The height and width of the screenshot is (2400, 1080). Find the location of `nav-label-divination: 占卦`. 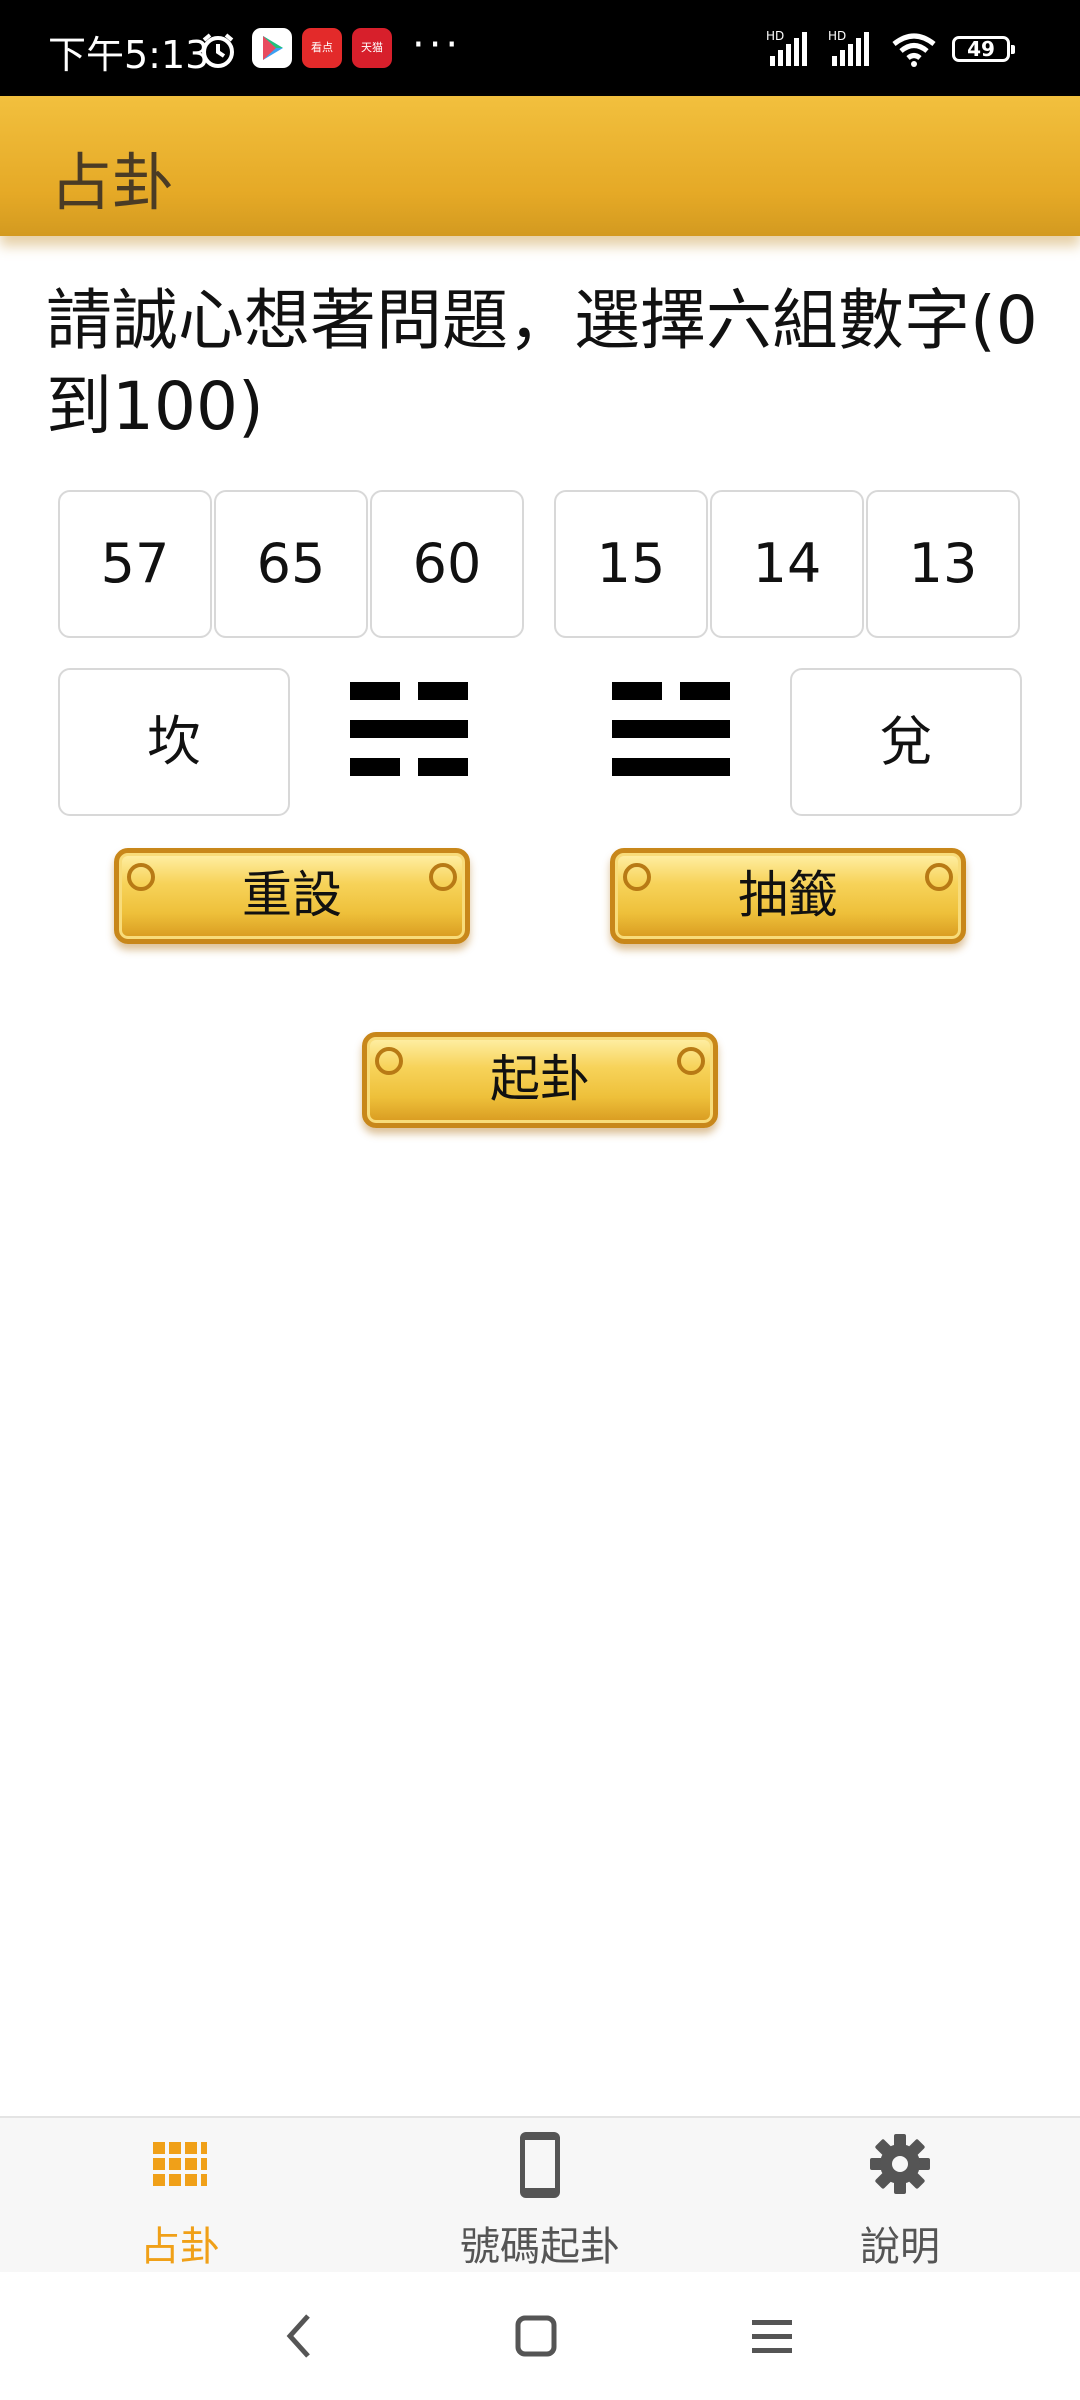

nav-label-divination: 占卦 is located at coordinates (180, 2247).